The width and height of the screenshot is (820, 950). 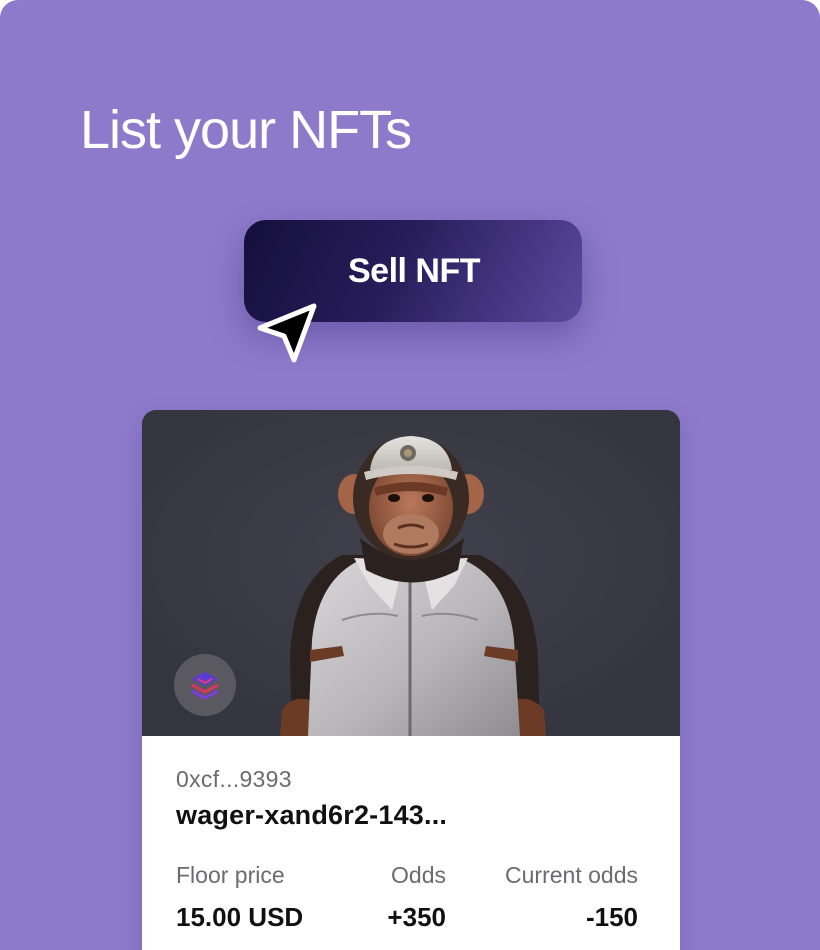 I want to click on page-title: List your NFTs, so click(x=246, y=130).